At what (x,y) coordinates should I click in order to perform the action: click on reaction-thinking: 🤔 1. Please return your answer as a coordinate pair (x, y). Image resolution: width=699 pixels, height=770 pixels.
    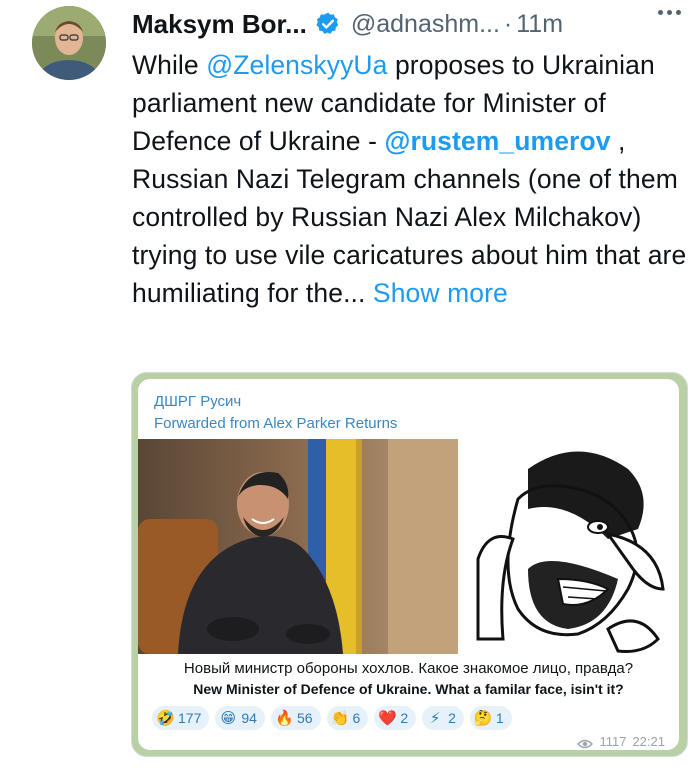
    Looking at the image, I should click on (490, 718).